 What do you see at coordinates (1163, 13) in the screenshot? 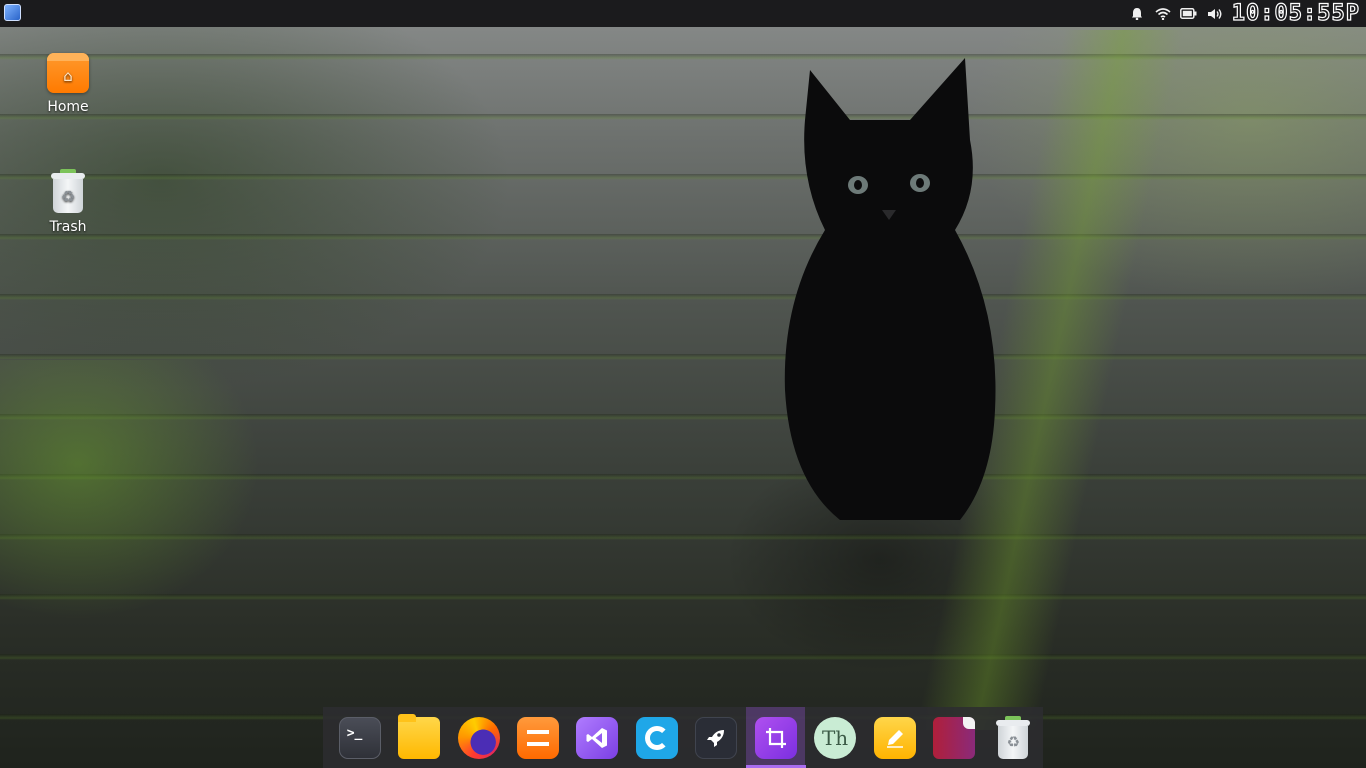
I see `wifi-icon` at bounding box center [1163, 13].